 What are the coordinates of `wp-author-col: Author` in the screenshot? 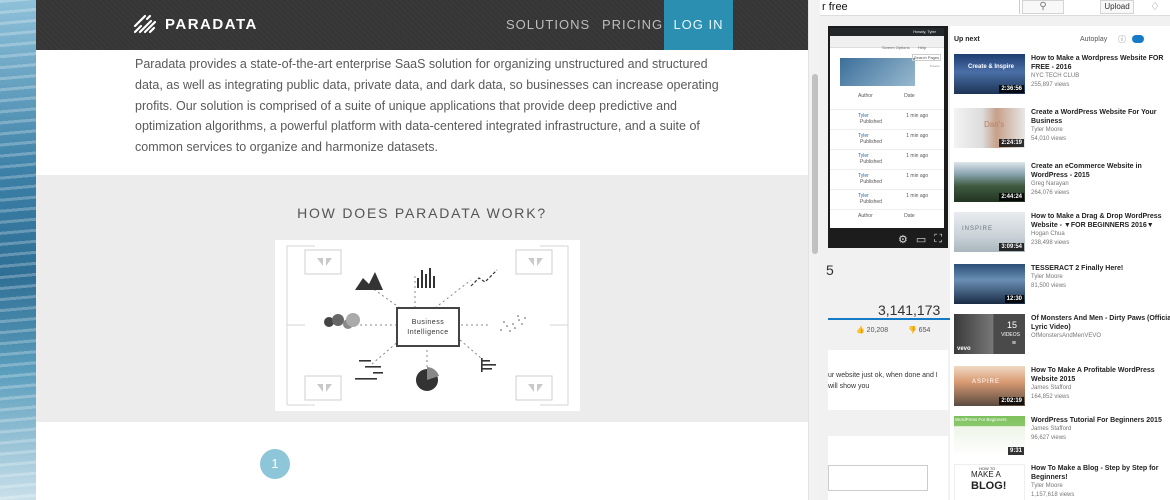 It's located at (865, 96).